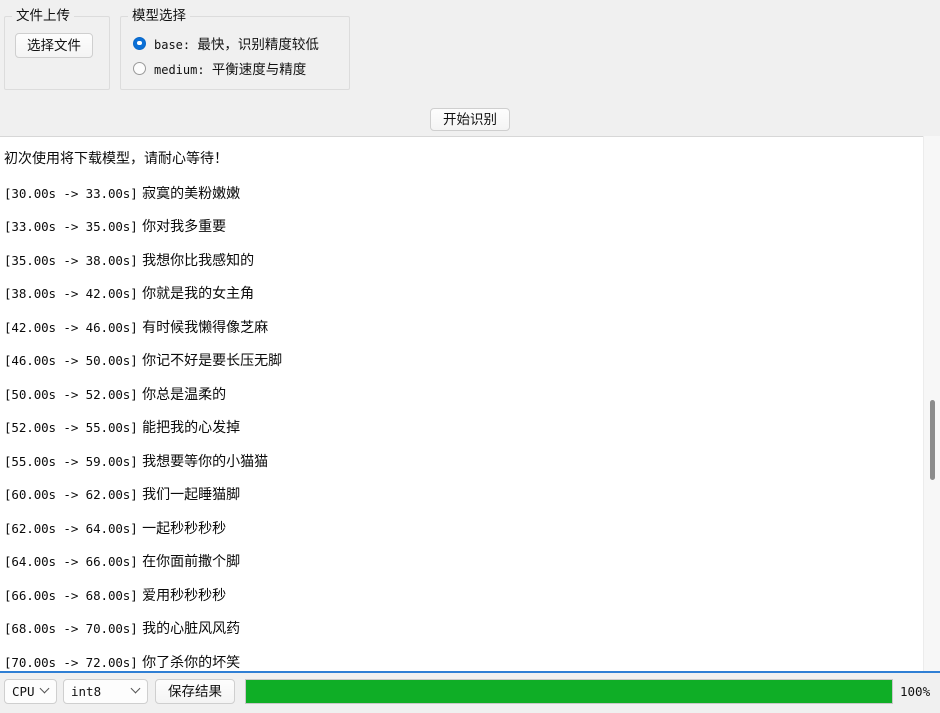 The height and width of the screenshot is (713, 940). I want to click on device-select-value: CPU, so click(23, 691).